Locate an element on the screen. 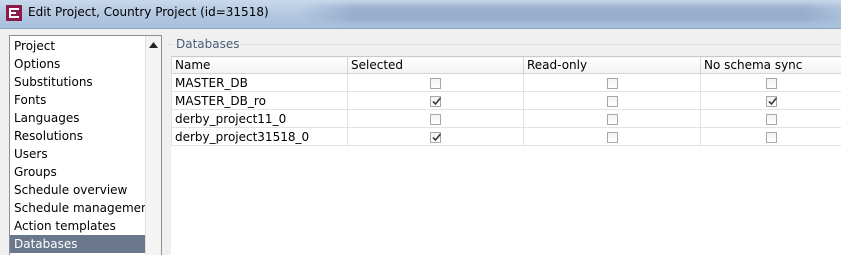 Image resolution: width=841 pixels, height=255 pixels. table-row: derby_project11_0 is located at coordinates (506, 118).